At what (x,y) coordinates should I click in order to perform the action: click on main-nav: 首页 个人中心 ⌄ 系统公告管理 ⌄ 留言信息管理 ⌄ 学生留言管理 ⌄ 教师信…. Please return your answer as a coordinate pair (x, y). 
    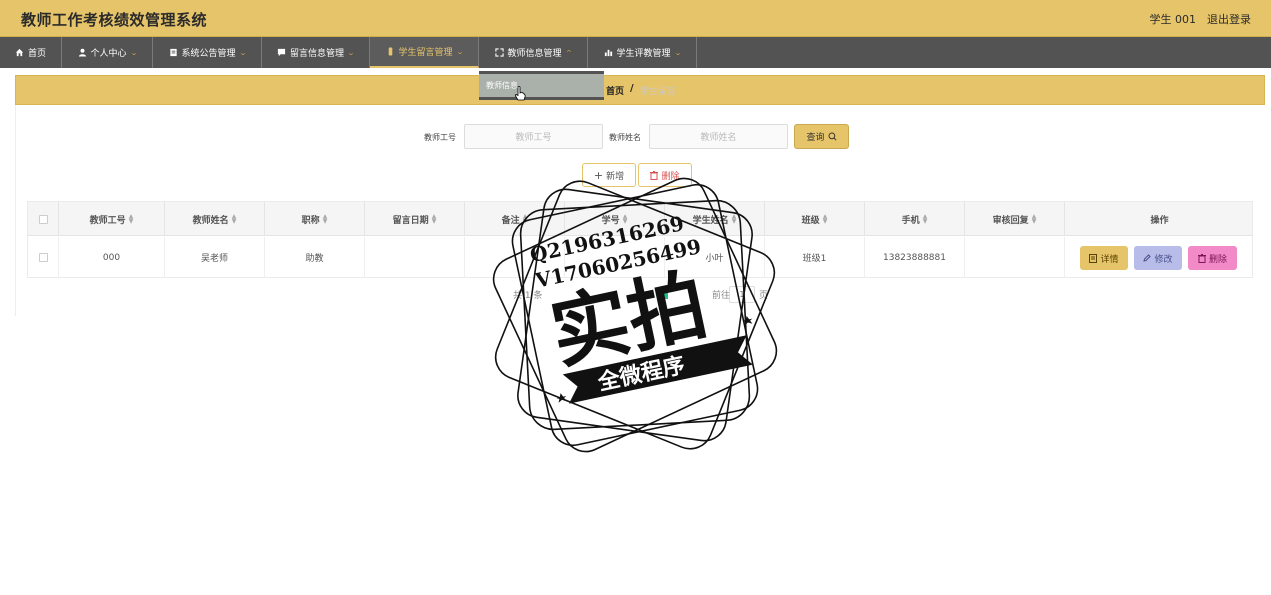
    Looking at the image, I should click on (635, 52).